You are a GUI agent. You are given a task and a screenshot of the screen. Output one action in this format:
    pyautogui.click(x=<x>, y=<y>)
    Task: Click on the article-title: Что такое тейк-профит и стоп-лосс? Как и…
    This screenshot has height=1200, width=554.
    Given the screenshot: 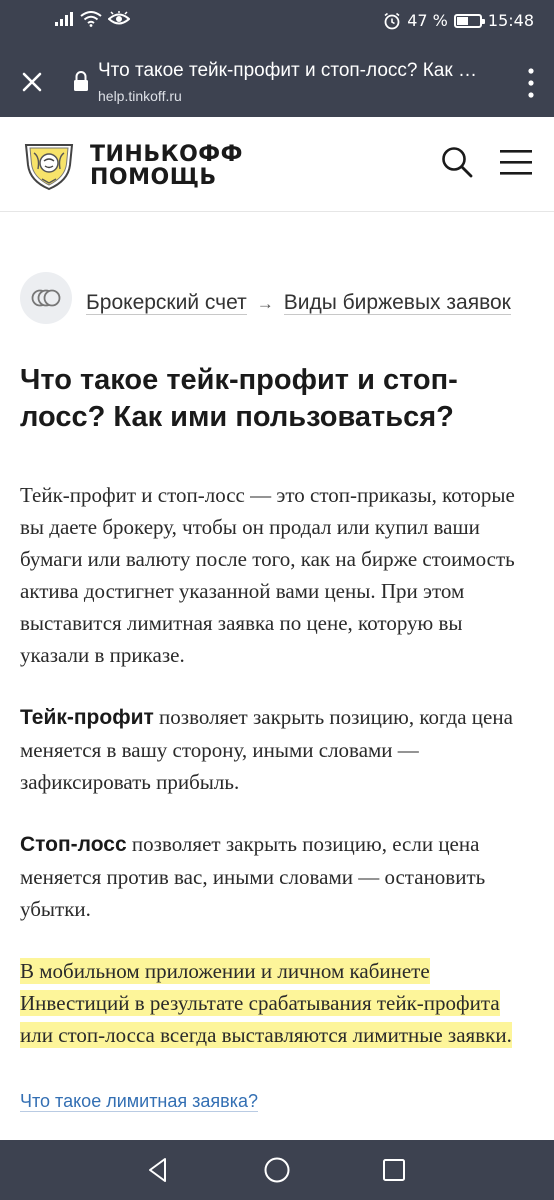 What is the action you would take?
    pyautogui.click(x=239, y=398)
    